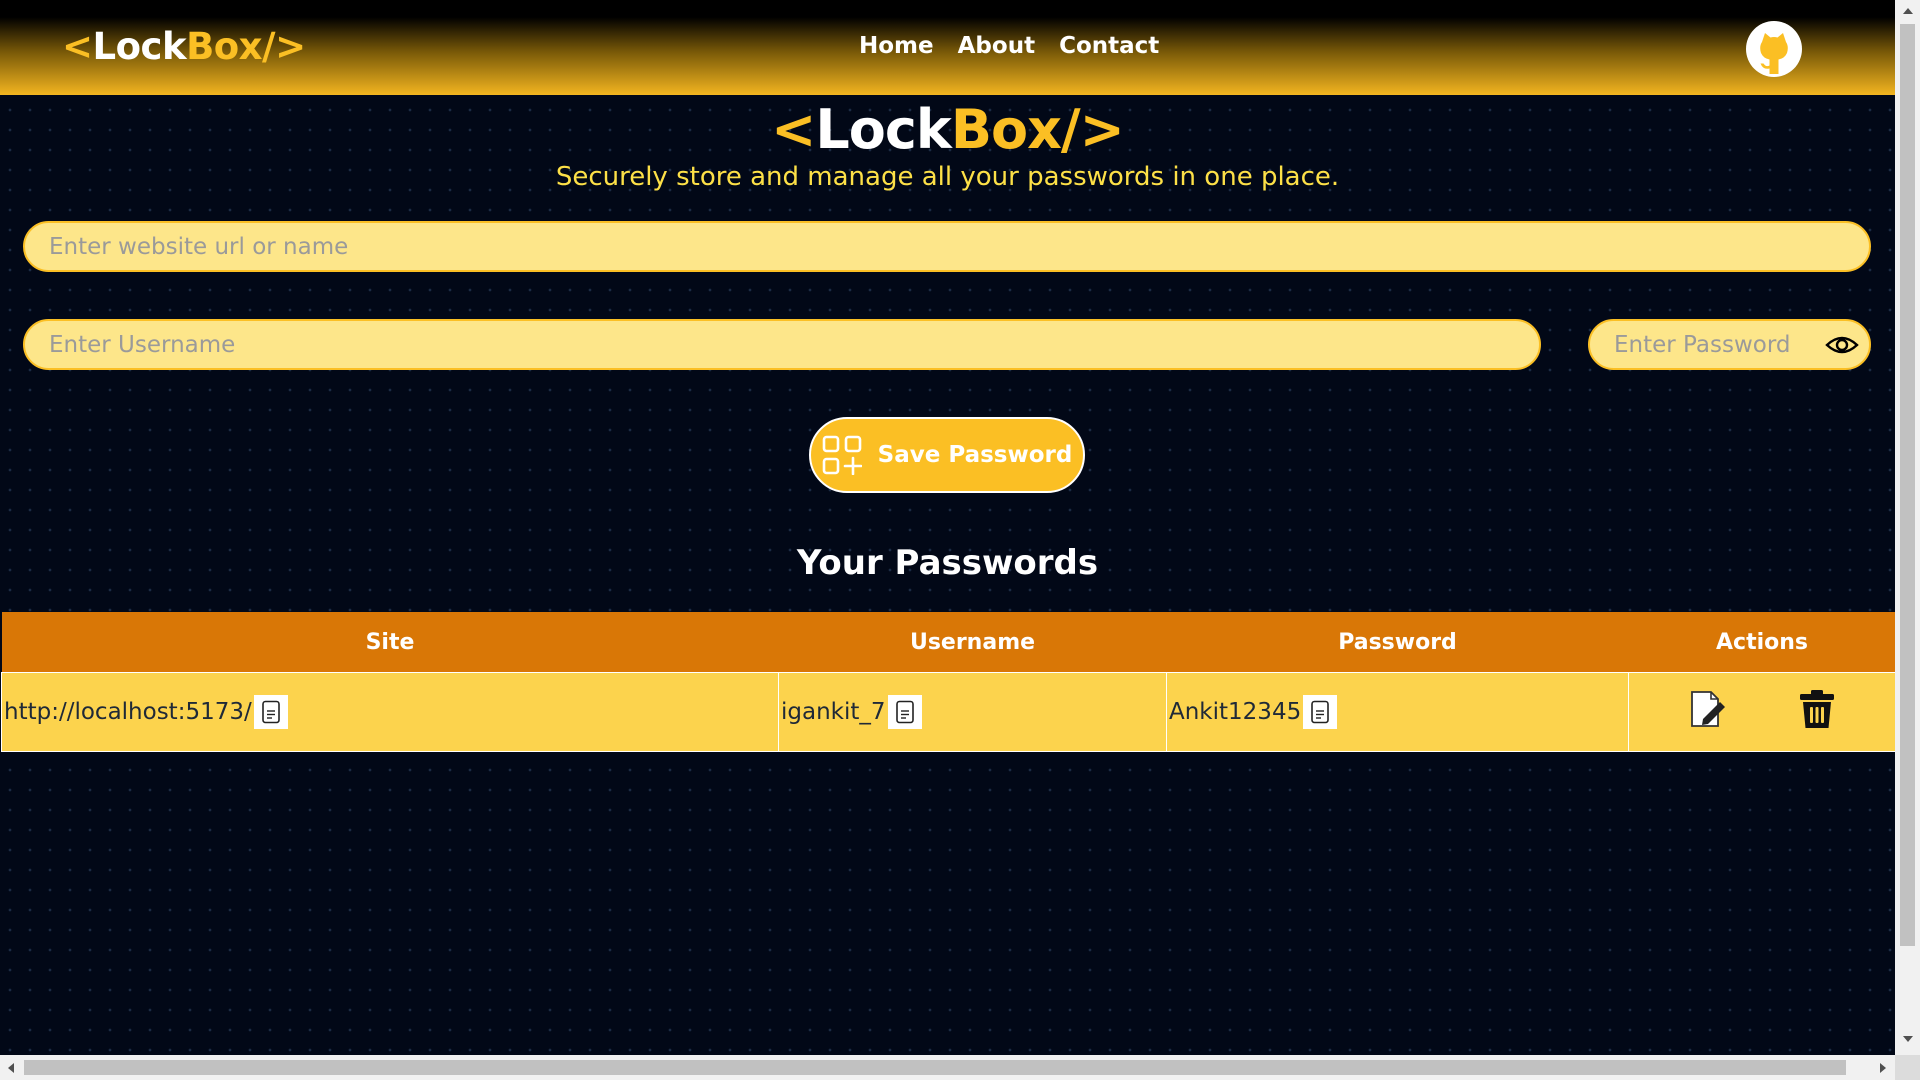 Image resolution: width=1920 pixels, height=1080 pixels. What do you see at coordinates (842, 455) in the screenshot?
I see `add-grid-icon` at bounding box center [842, 455].